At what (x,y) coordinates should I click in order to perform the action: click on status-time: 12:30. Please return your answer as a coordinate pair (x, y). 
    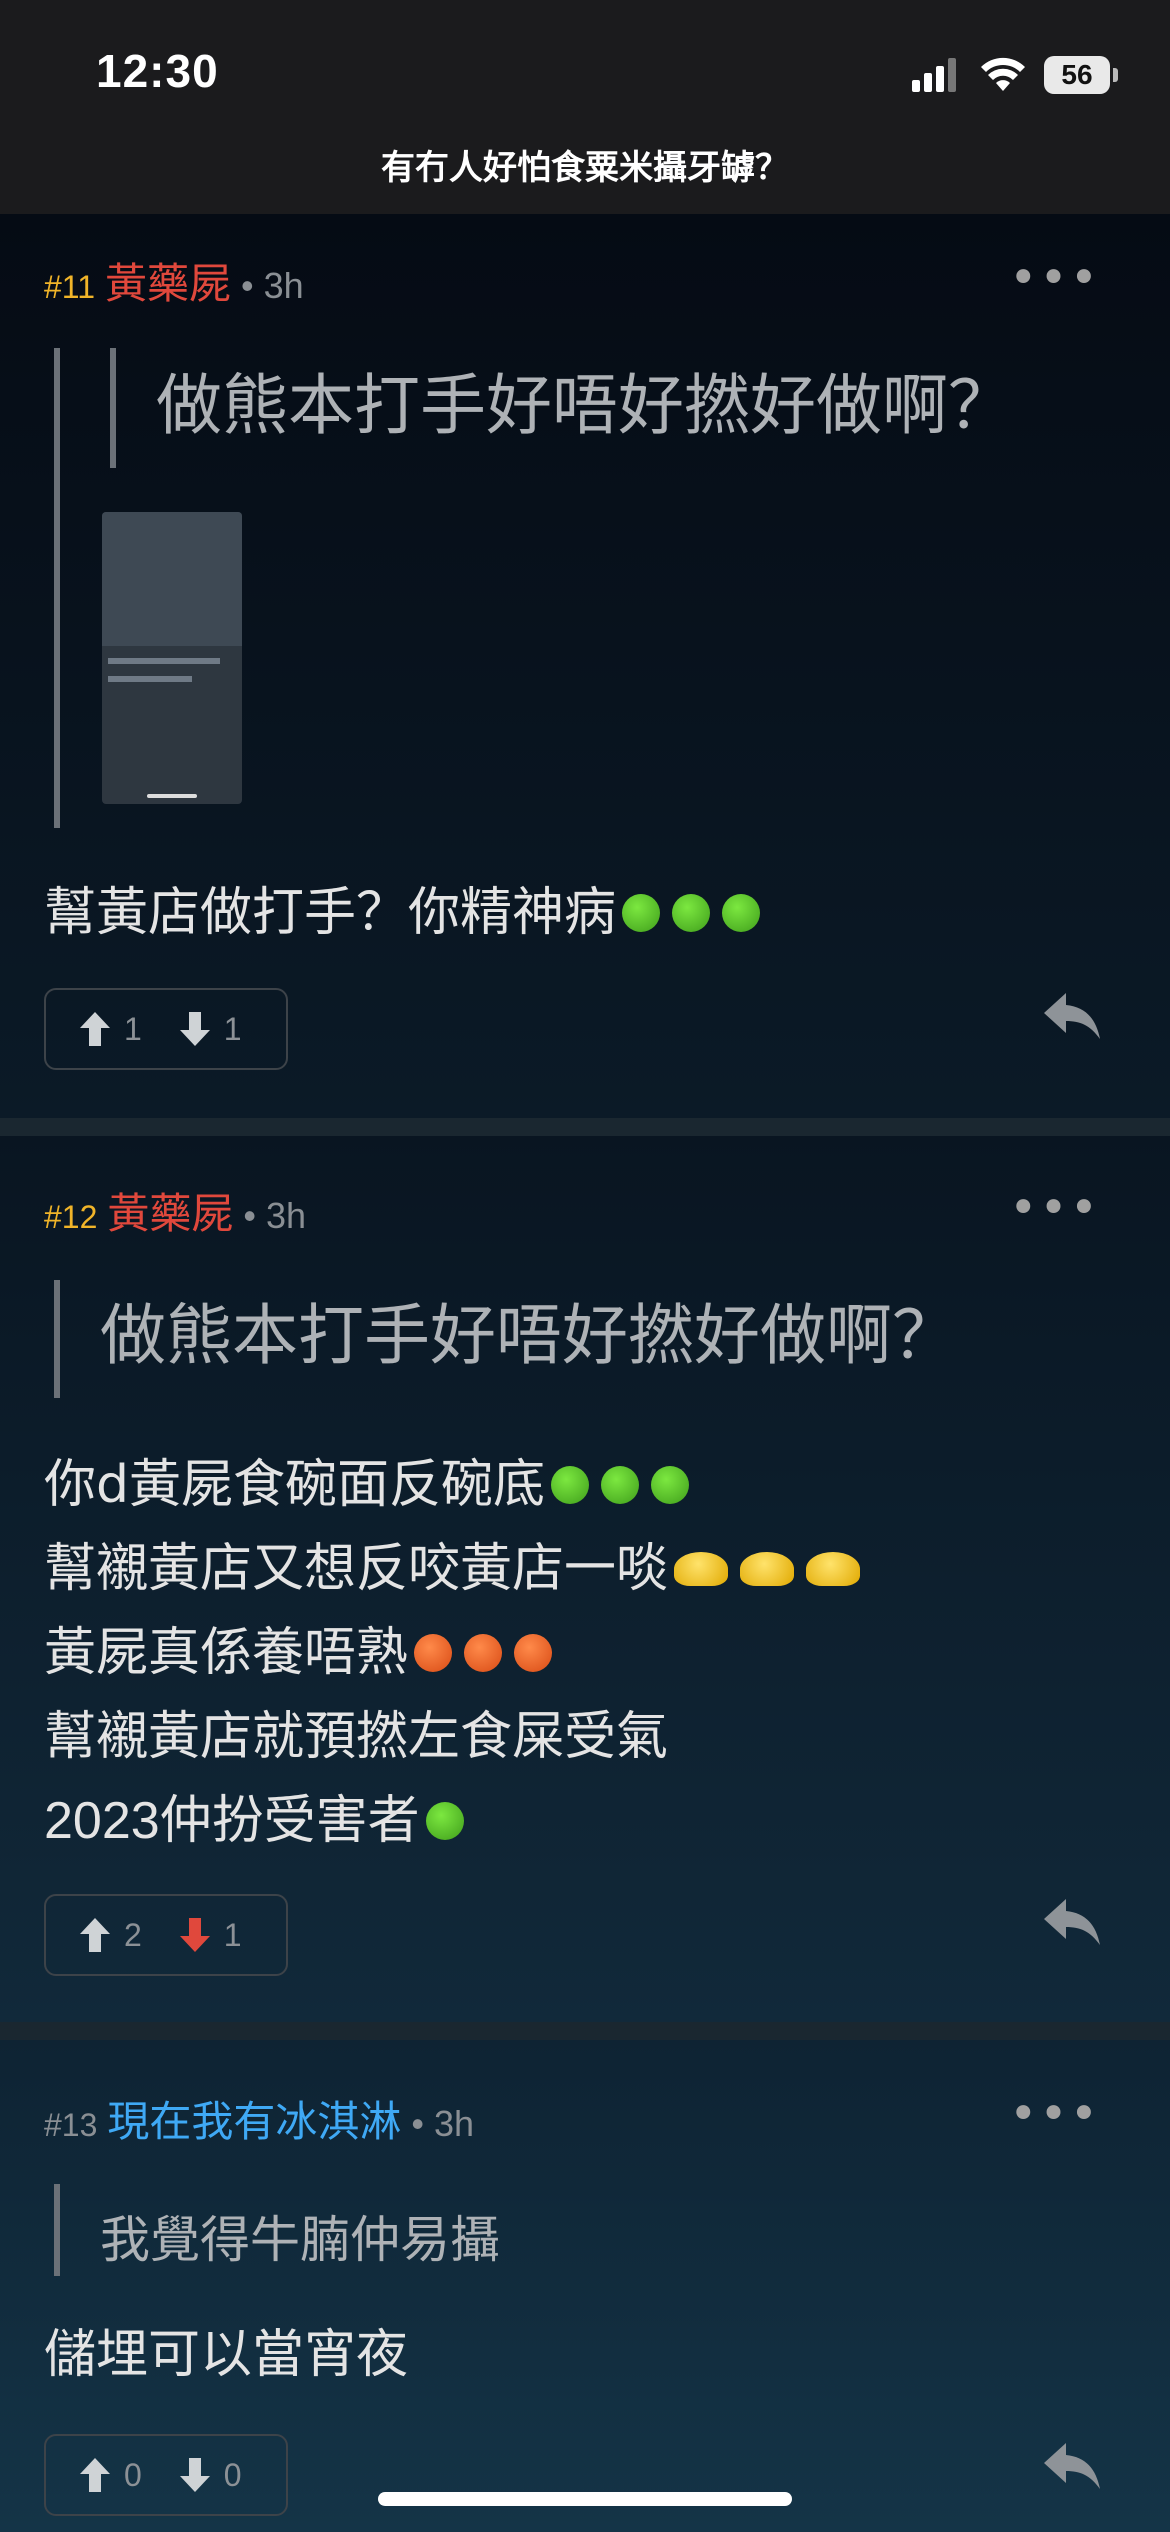
    Looking at the image, I should click on (157, 71).